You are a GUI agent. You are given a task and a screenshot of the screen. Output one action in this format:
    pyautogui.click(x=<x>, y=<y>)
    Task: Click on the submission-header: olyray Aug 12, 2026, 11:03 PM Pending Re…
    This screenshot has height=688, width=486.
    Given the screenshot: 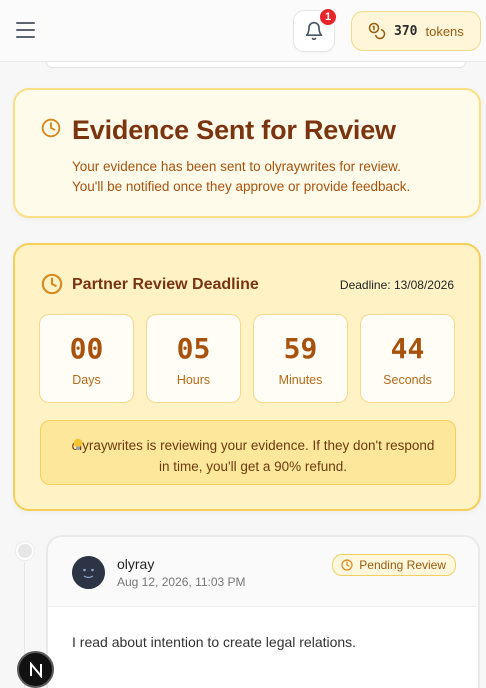 What is the action you would take?
    pyautogui.click(x=263, y=572)
    